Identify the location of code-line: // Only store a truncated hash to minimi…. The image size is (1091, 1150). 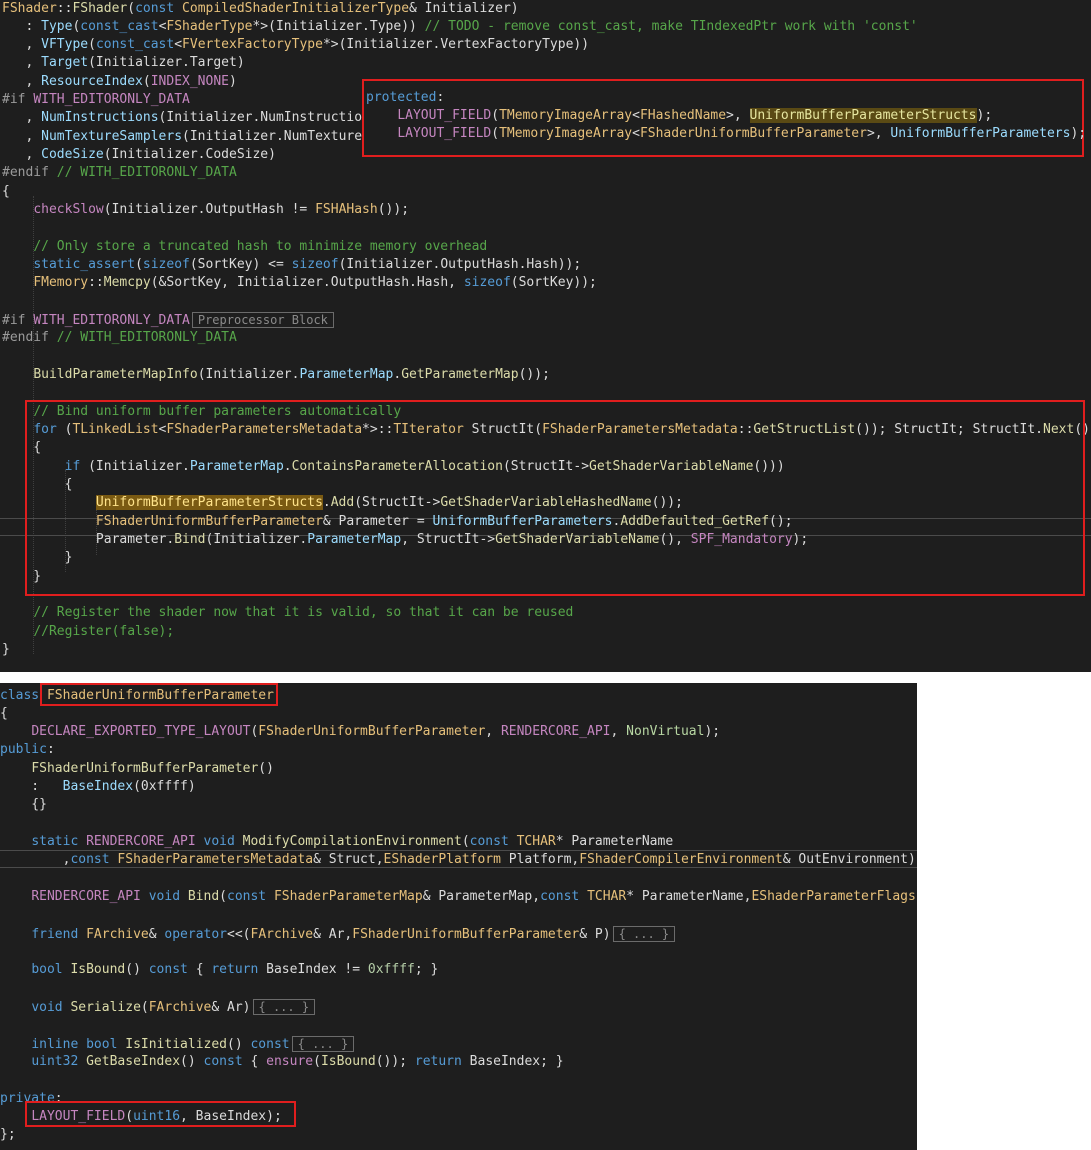
(244, 247).